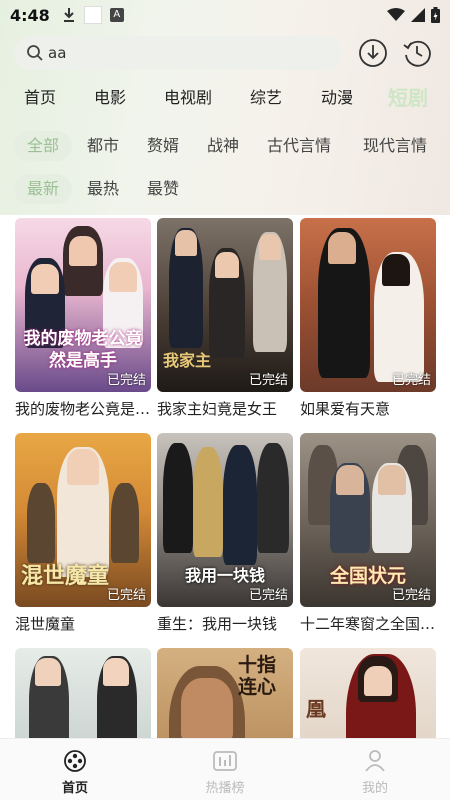 This screenshot has height=800, width=450. What do you see at coordinates (368, 305) in the screenshot?
I see `drama-poster: 已完结` at bounding box center [368, 305].